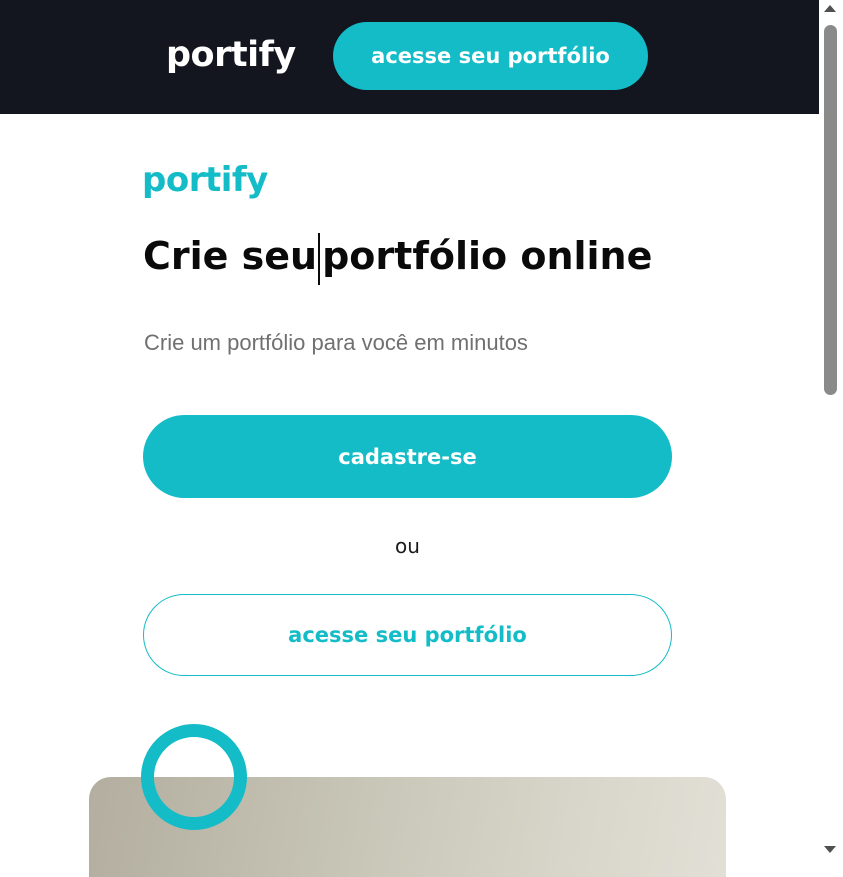  Describe the element at coordinates (830, 849) in the screenshot. I see `scroll-down-arrow-icon` at that location.